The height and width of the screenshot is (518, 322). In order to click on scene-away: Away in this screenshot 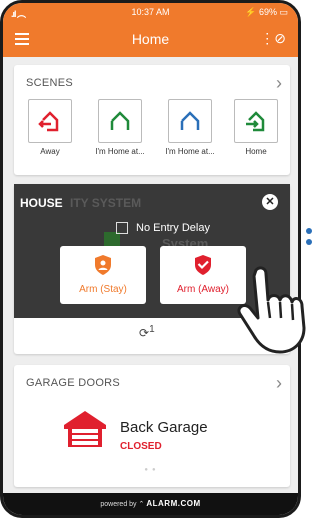, I will do `click(50, 127)`.